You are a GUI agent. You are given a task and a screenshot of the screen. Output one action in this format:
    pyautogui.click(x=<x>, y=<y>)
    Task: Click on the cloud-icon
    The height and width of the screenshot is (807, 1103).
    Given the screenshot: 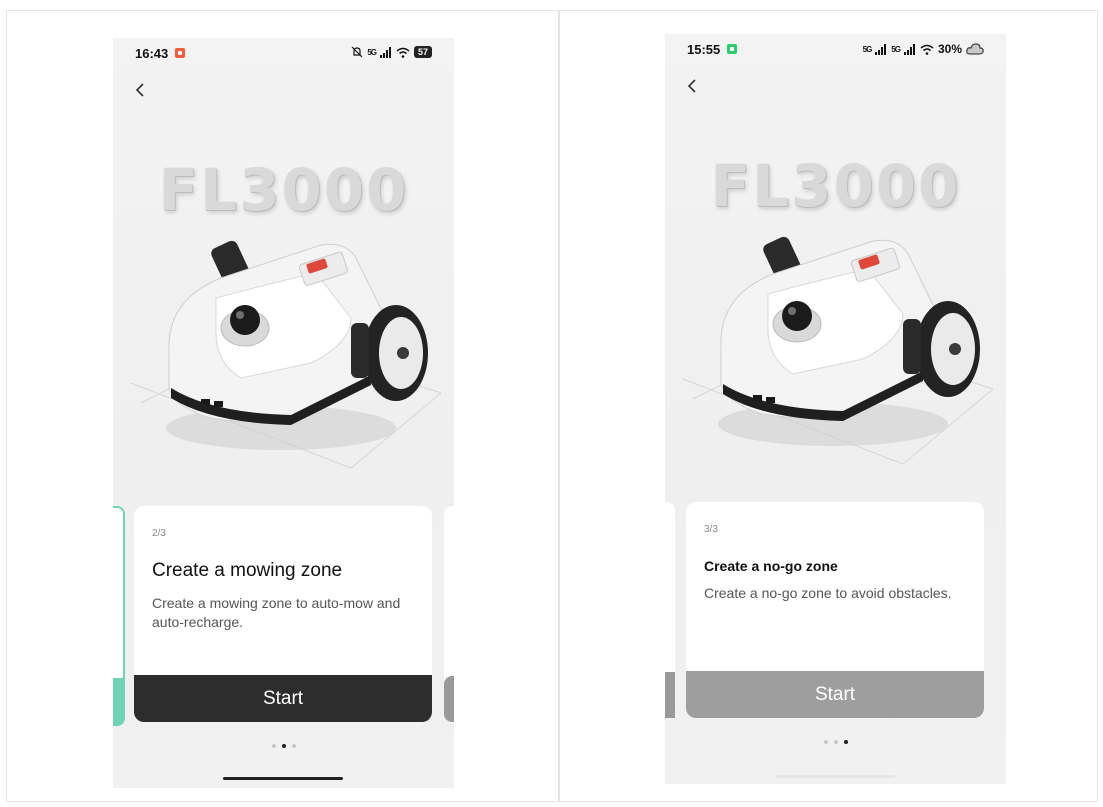 What is the action you would take?
    pyautogui.click(x=975, y=49)
    